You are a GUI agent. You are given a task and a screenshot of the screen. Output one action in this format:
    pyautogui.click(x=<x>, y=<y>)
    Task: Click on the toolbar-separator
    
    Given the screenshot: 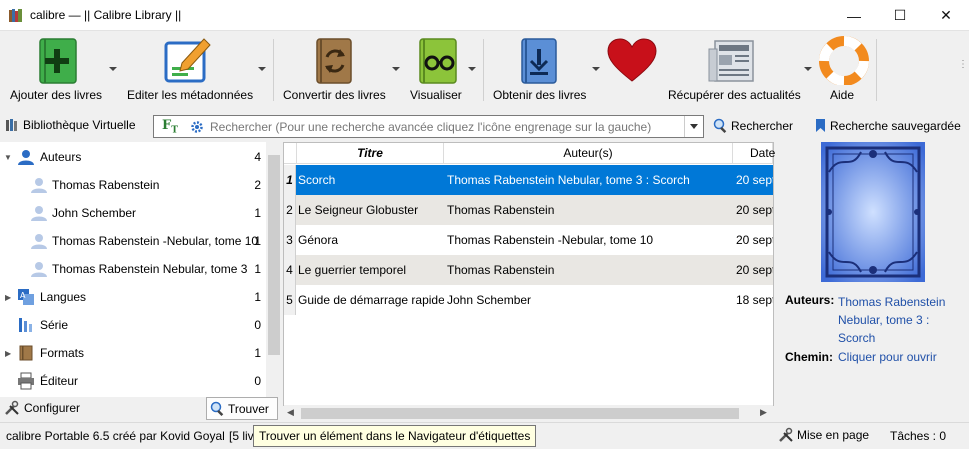 What is the action you would take?
    pyautogui.click(x=876, y=70)
    